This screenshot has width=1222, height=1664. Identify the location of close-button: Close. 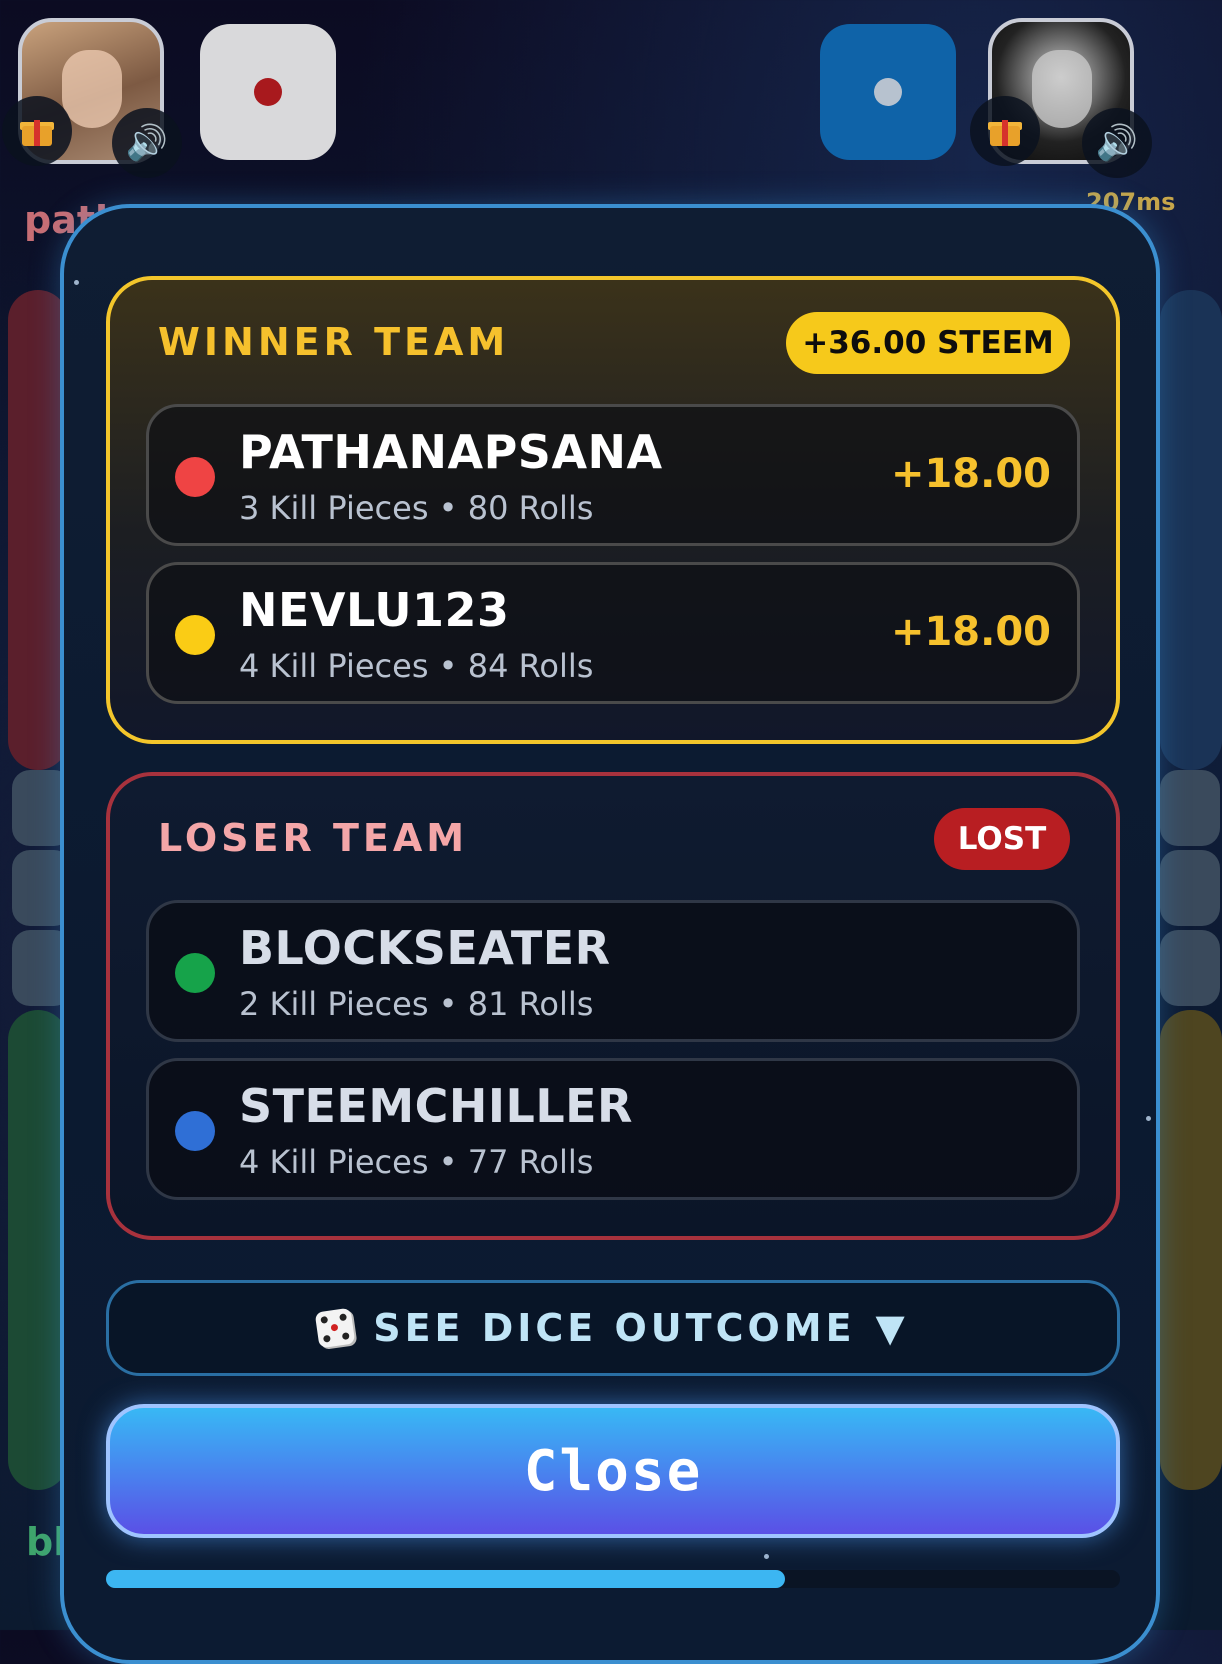
(613, 1471).